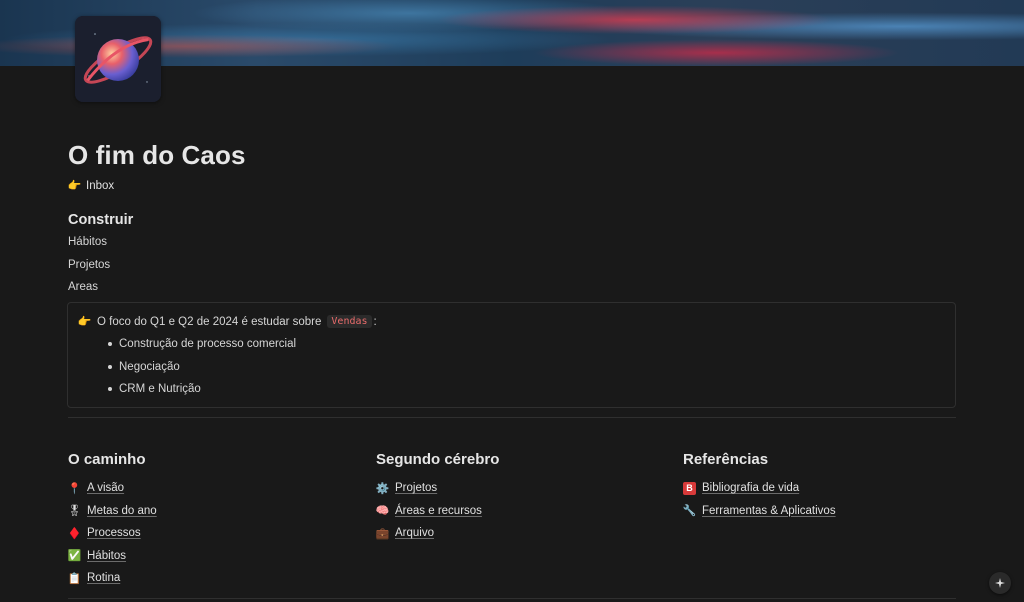 Image resolution: width=1024 pixels, height=602 pixels. Describe the element at coordinates (689, 511) in the screenshot. I see `wrench-icon: 🔧` at that location.